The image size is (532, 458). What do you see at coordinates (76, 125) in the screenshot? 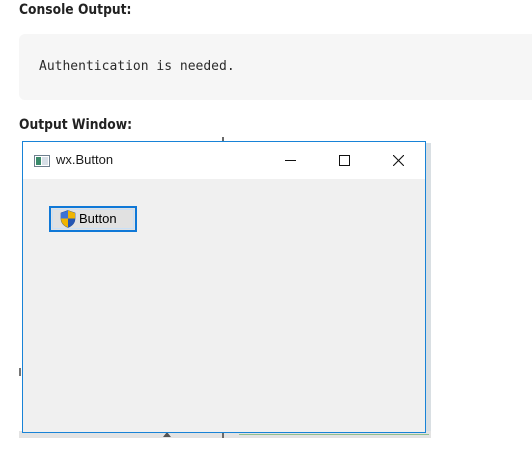
I see `output-window-heading: Output Window:` at bounding box center [76, 125].